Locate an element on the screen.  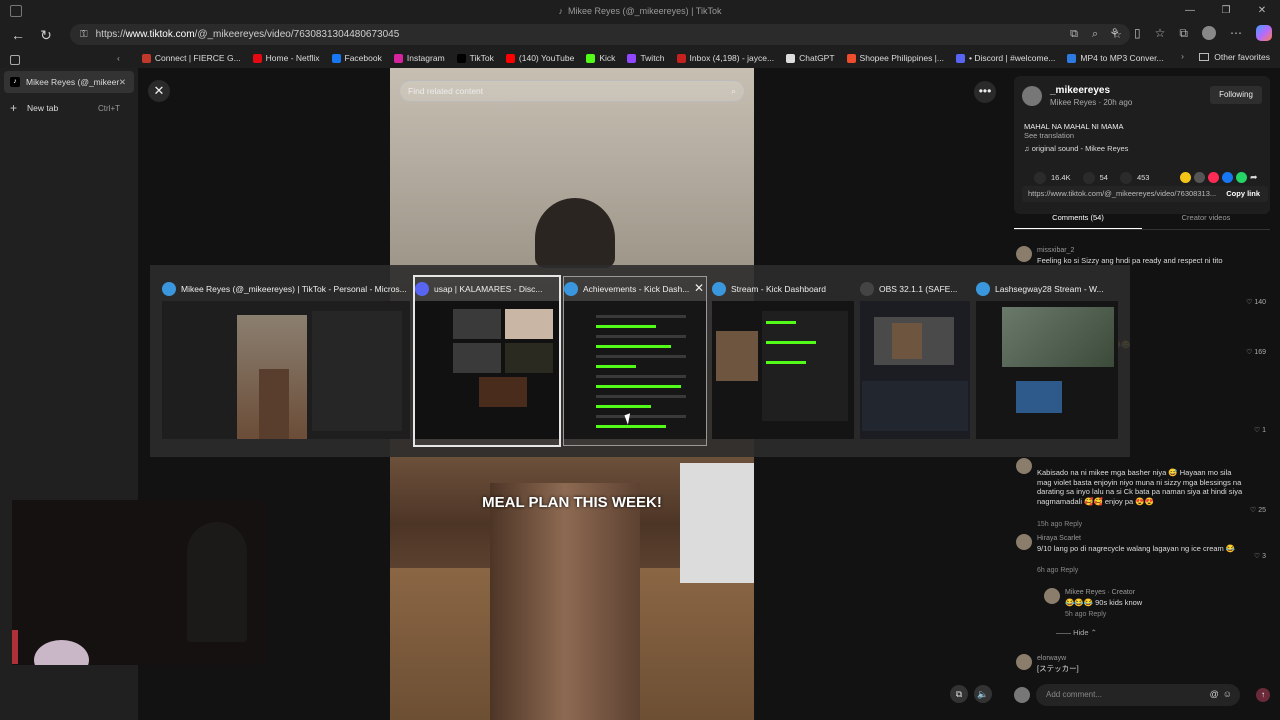
comment-icon is located at coordinates (1088, 178).